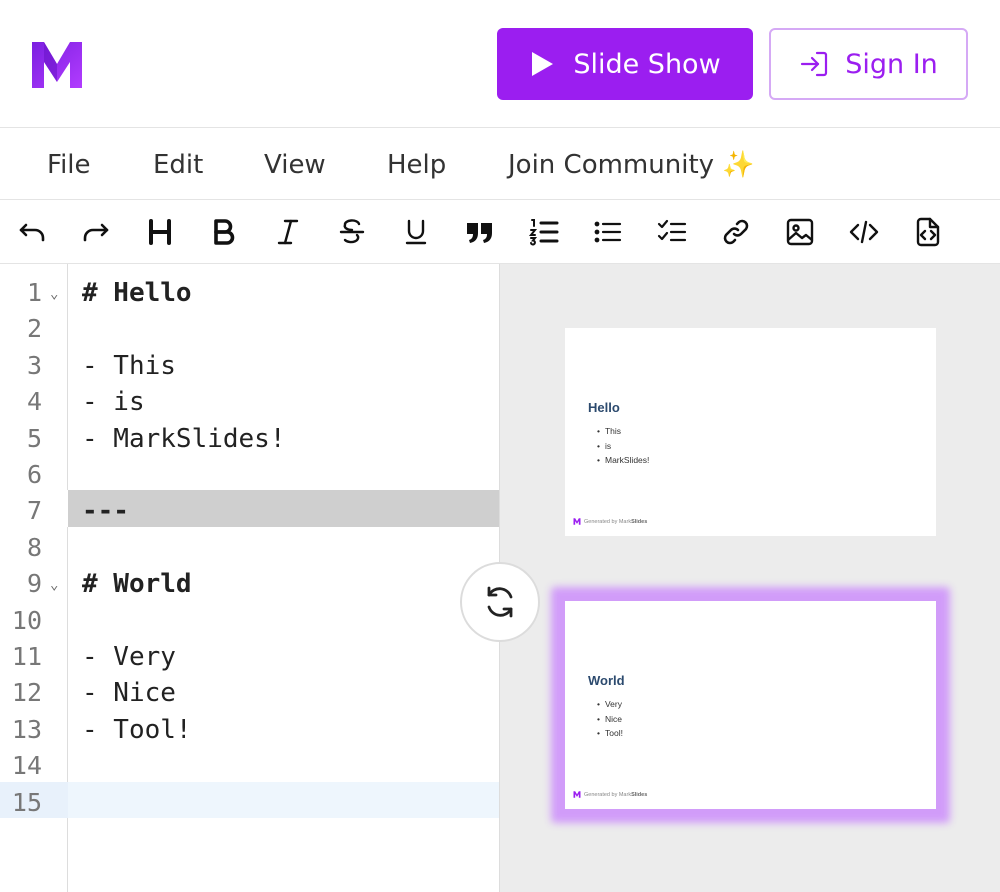 The image size is (1000, 892). I want to click on editor-line: 3 - This, so click(249, 363).